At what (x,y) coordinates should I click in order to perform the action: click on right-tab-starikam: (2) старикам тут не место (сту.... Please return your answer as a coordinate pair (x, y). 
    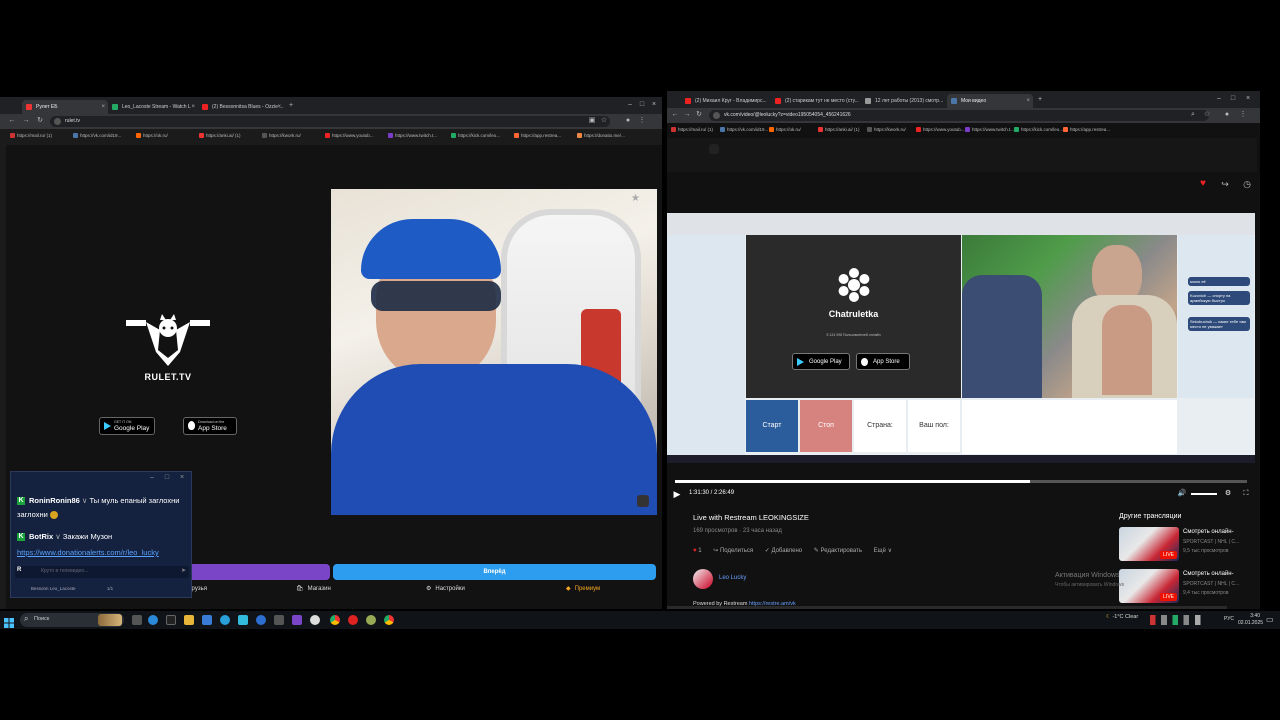
    Looking at the image, I should click on (816, 101).